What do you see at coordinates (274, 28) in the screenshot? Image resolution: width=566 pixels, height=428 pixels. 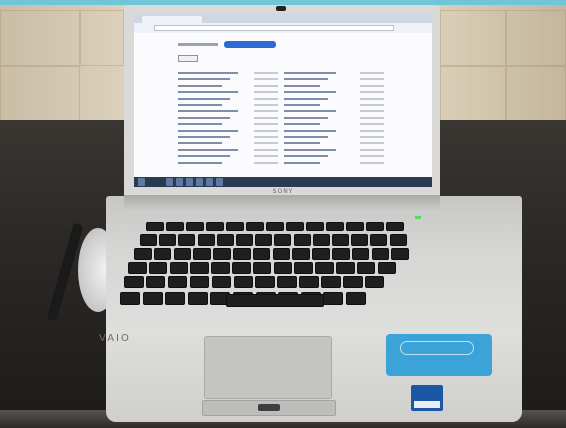 I see `address-field` at bounding box center [274, 28].